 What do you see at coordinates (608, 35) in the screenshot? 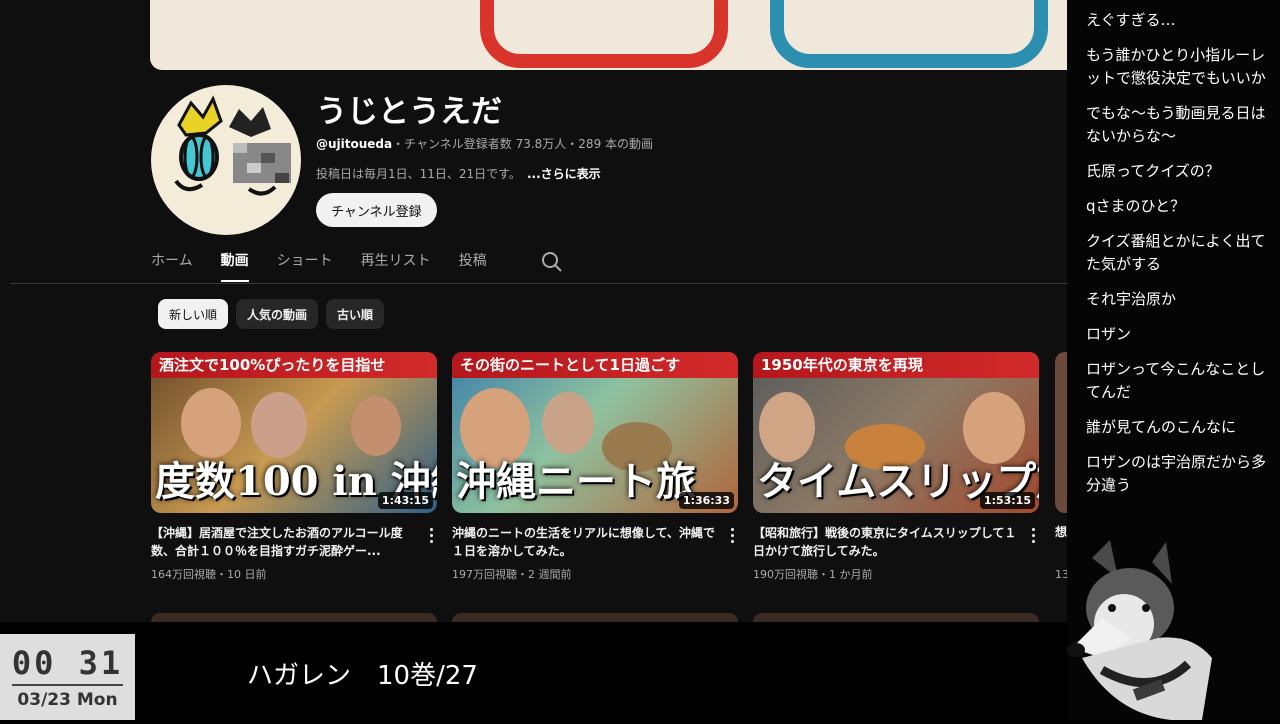
I see `channel-banner` at bounding box center [608, 35].